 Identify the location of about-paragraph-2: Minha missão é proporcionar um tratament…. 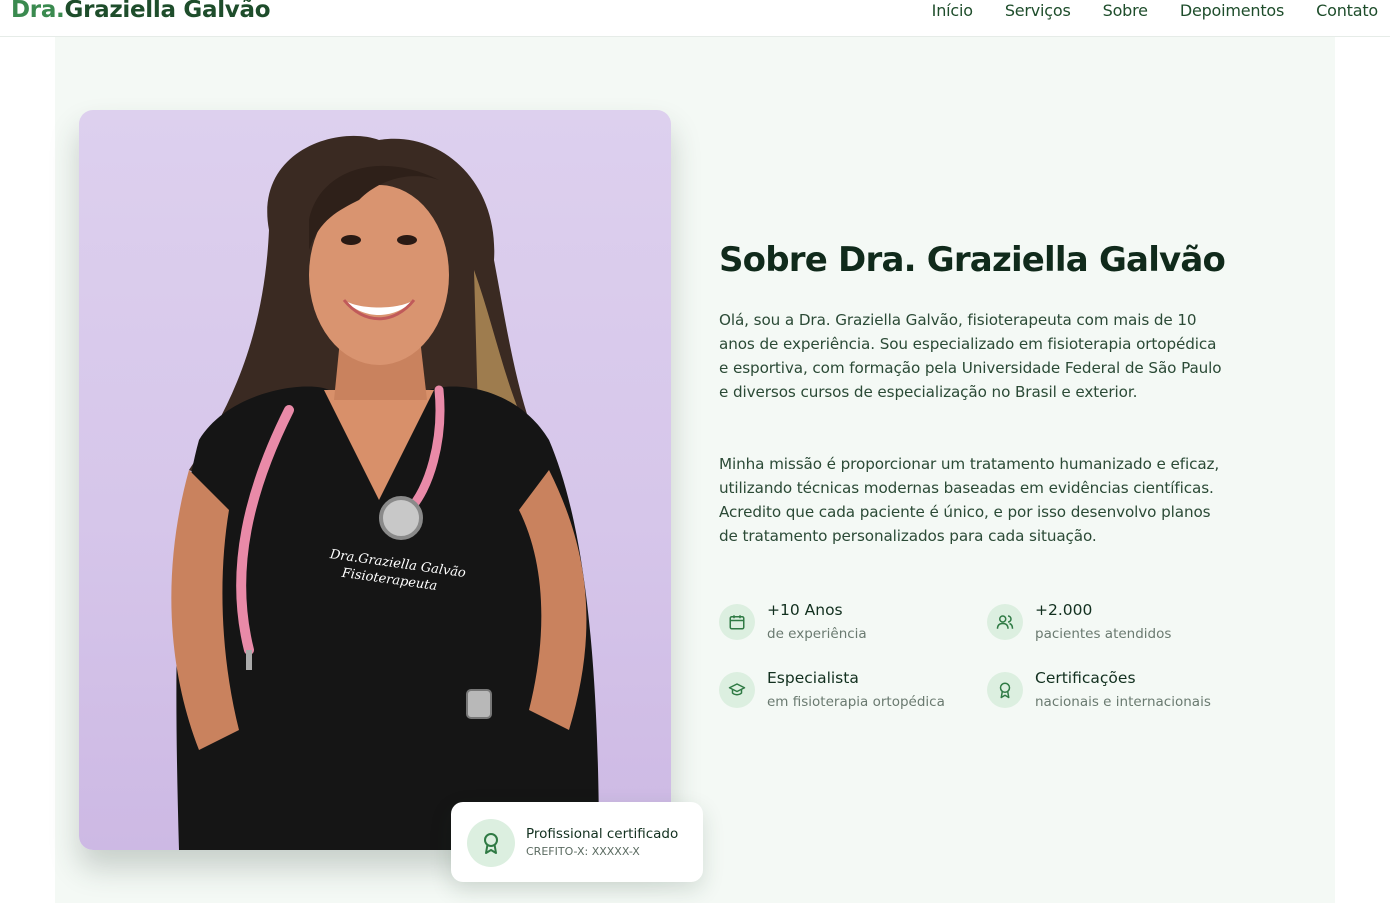
(969, 500).